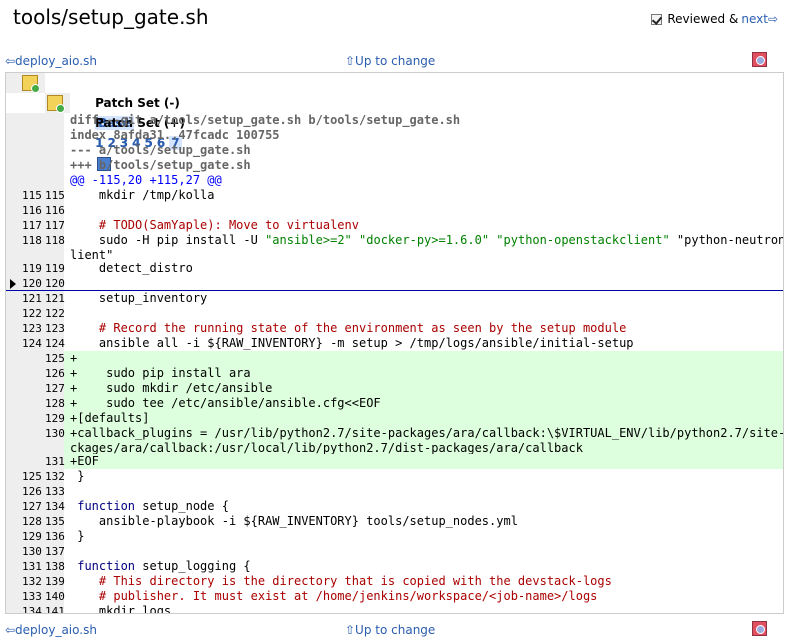 This screenshot has width=785, height=640. I want to click on new-line-number: 122, so click(55, 313).